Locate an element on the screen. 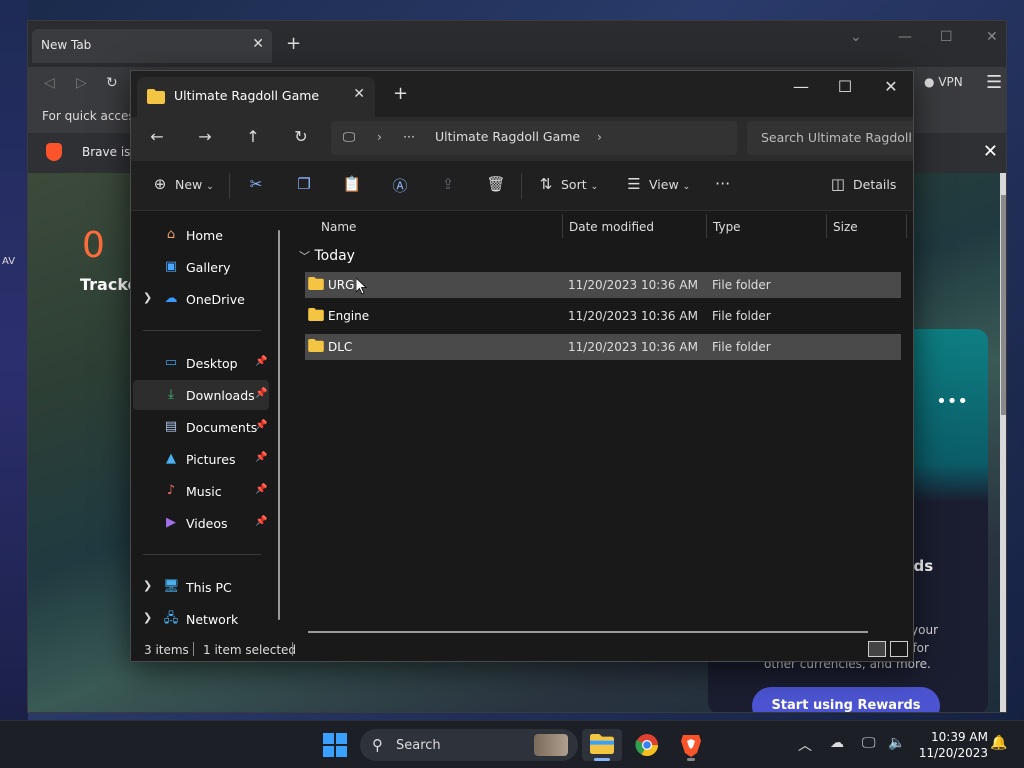  up-icon: ↑ is located at coordinates (253, 136).